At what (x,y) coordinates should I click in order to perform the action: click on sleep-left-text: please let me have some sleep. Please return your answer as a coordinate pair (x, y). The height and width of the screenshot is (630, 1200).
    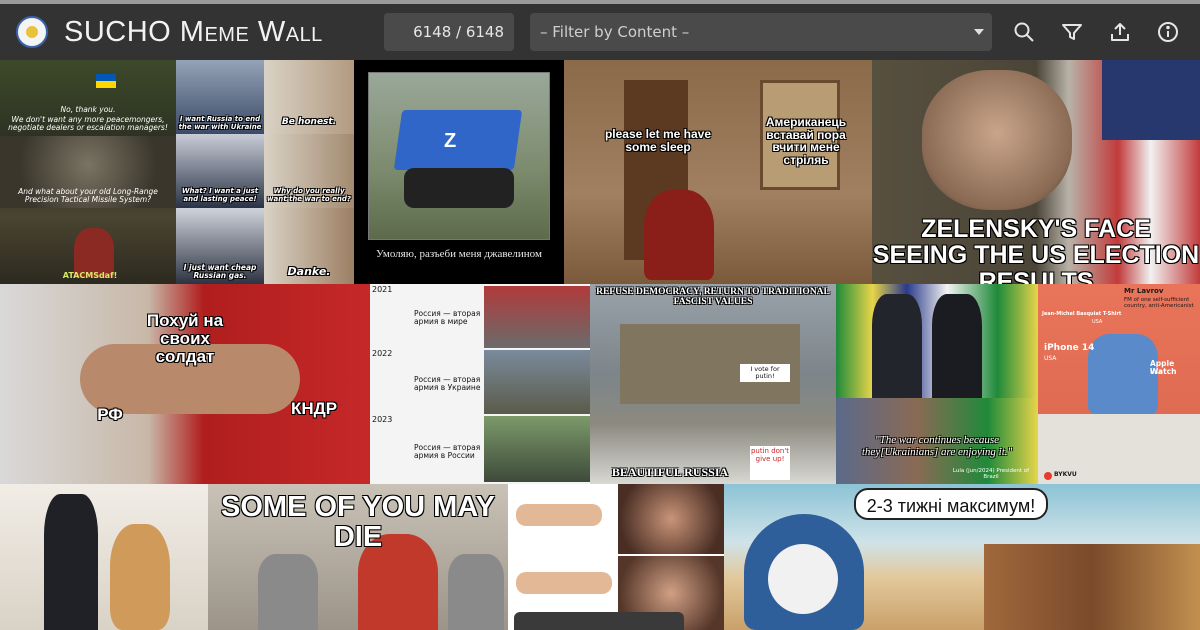
    Looking at the image, I should click on (658, 140).